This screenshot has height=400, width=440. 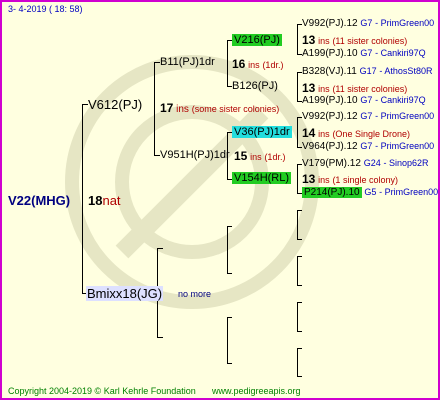 I want to click on sire-sire-queen: B11(PJ)1dr, so click(x=187, y=62).